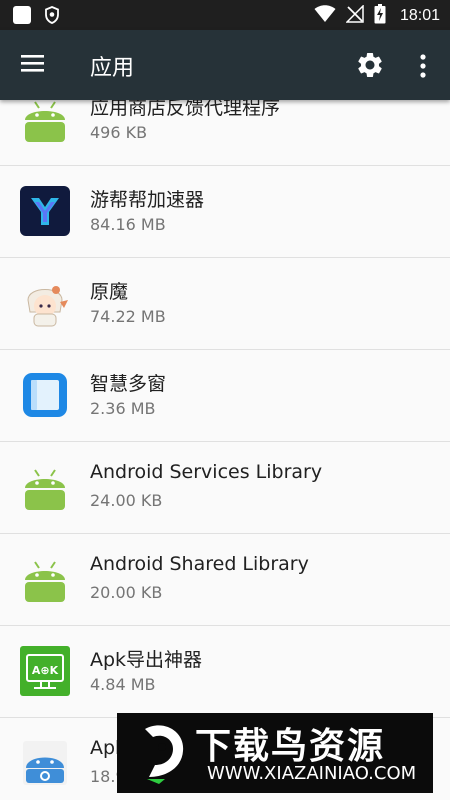  What do you see at coordinates (109, 292) in the screenshot?
I see `app-name: 原魔` at bounding box center [109, 292].